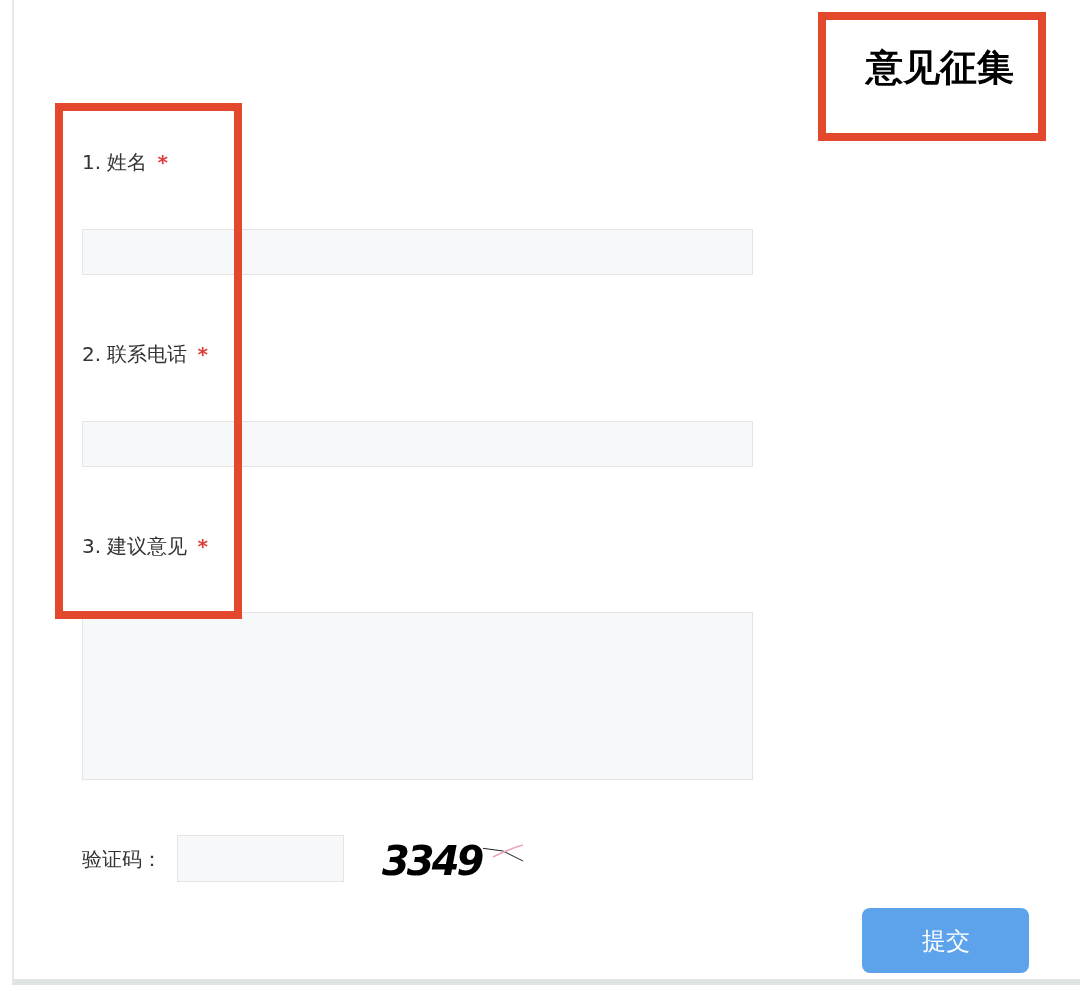 The image size is (1080, 991). Describe the element at coordinates (135, 354) in the screenshot. I see `field-label: 2. 联系电话` at that location.